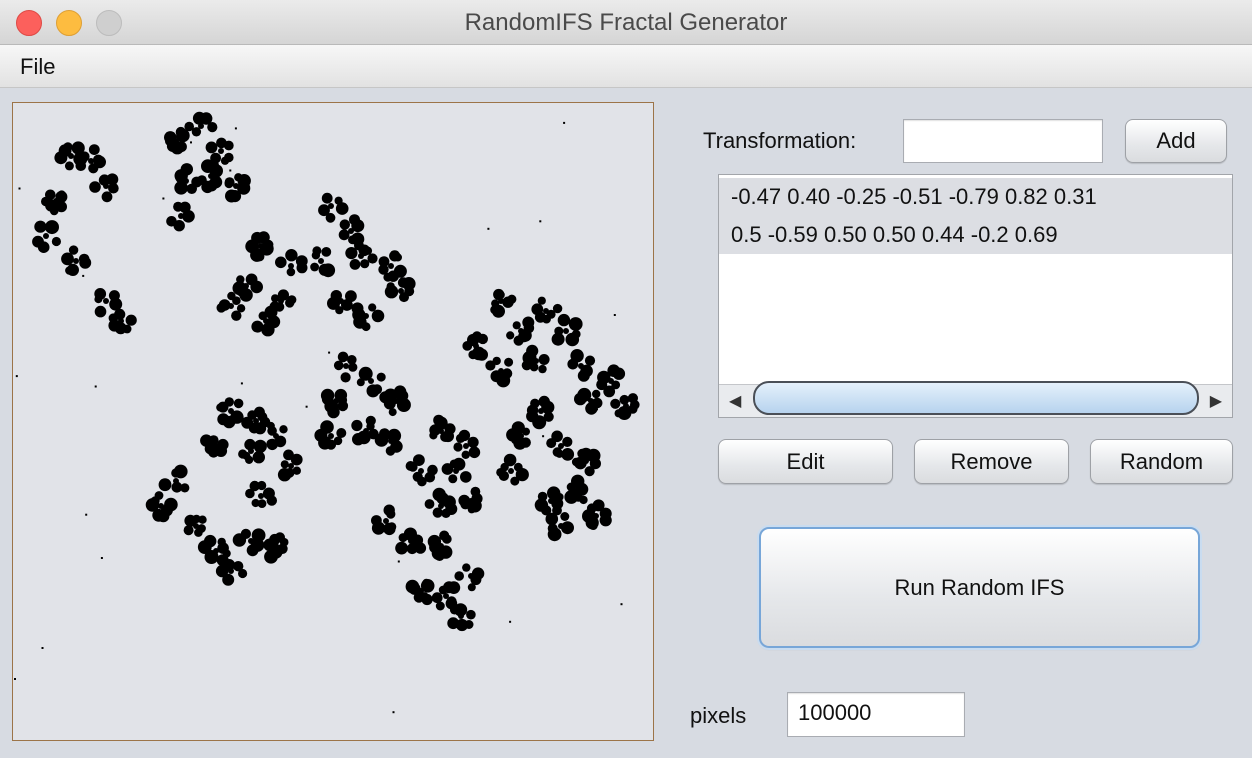 The height and width of the screenshot is (758, 1252). Describe the element at coordinates (1003, 141) in the screenshot. I see `transformation-input` at that location.